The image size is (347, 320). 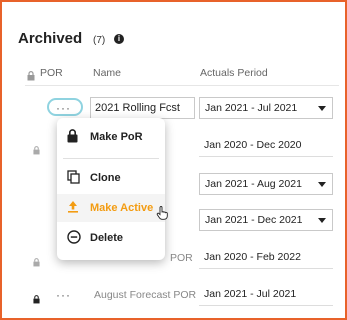 I want to click on period-value: Jan 2021 - Aug 2021, so click(x=253, y=184).